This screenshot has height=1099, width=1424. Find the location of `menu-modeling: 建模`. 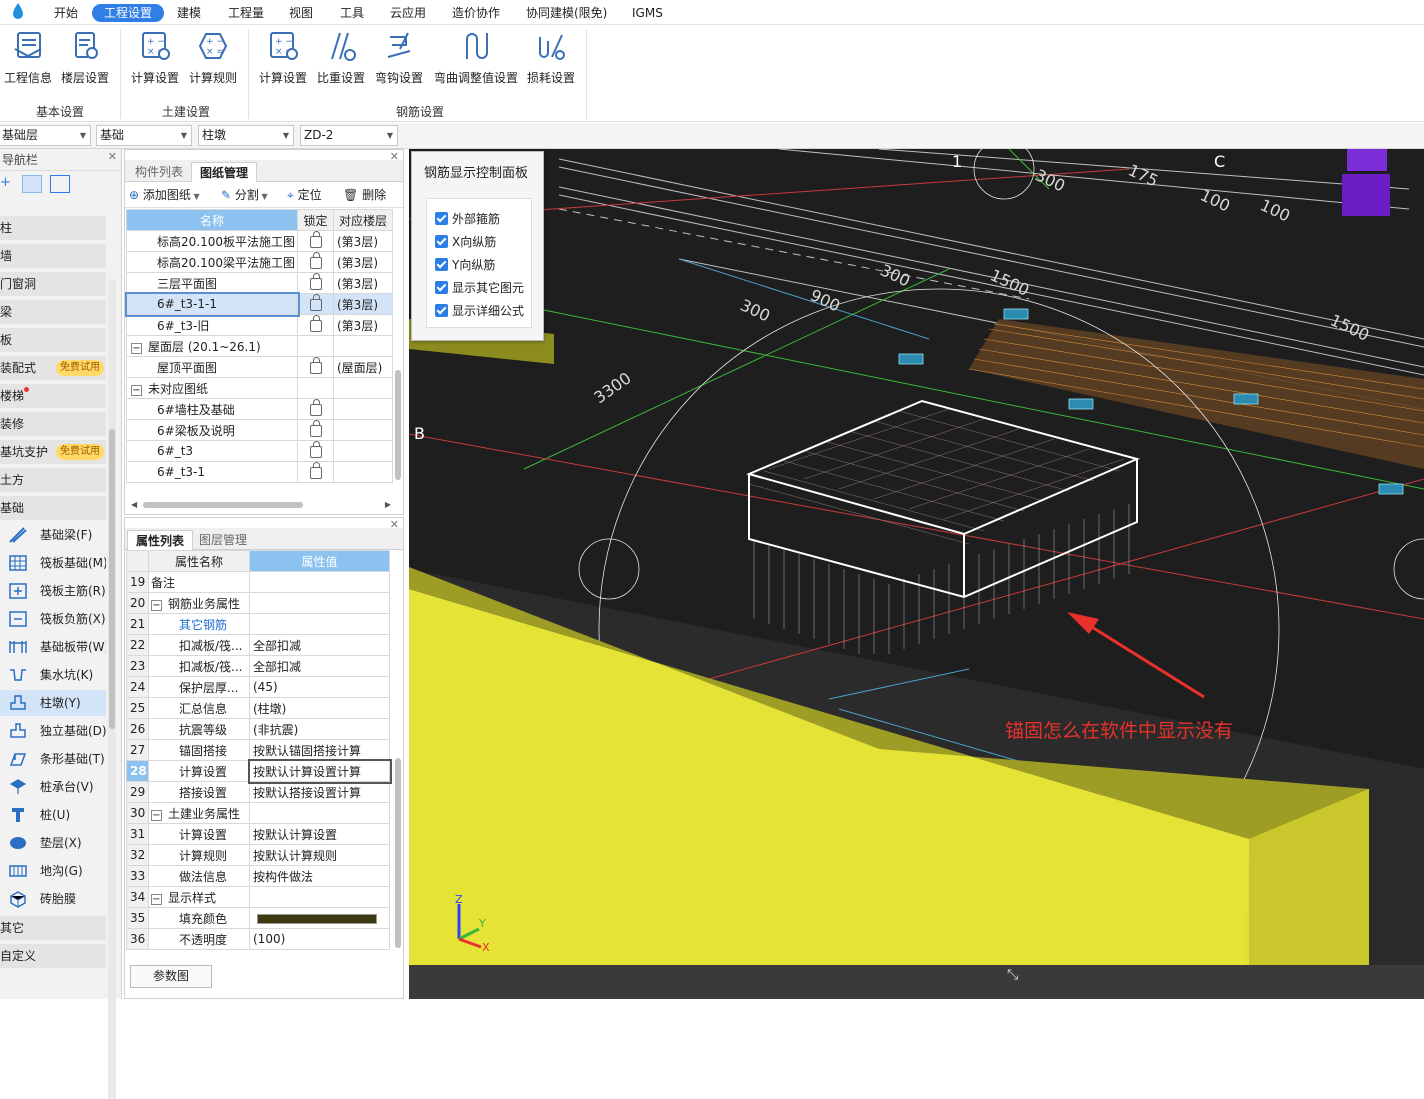

menu-modeling: 建模 is located at coordinates (189, 13).